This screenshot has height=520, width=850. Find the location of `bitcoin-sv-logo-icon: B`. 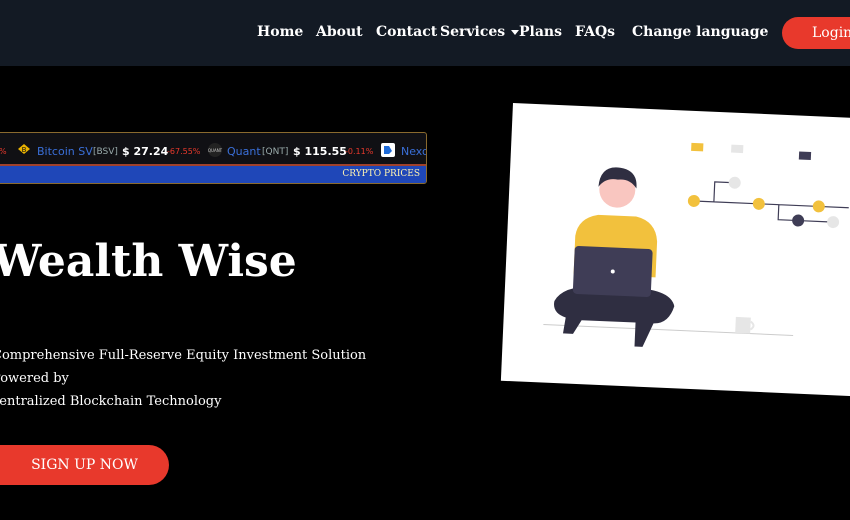

bitcoin-sv-logo-icon: B is located at coordinates (24, 149).